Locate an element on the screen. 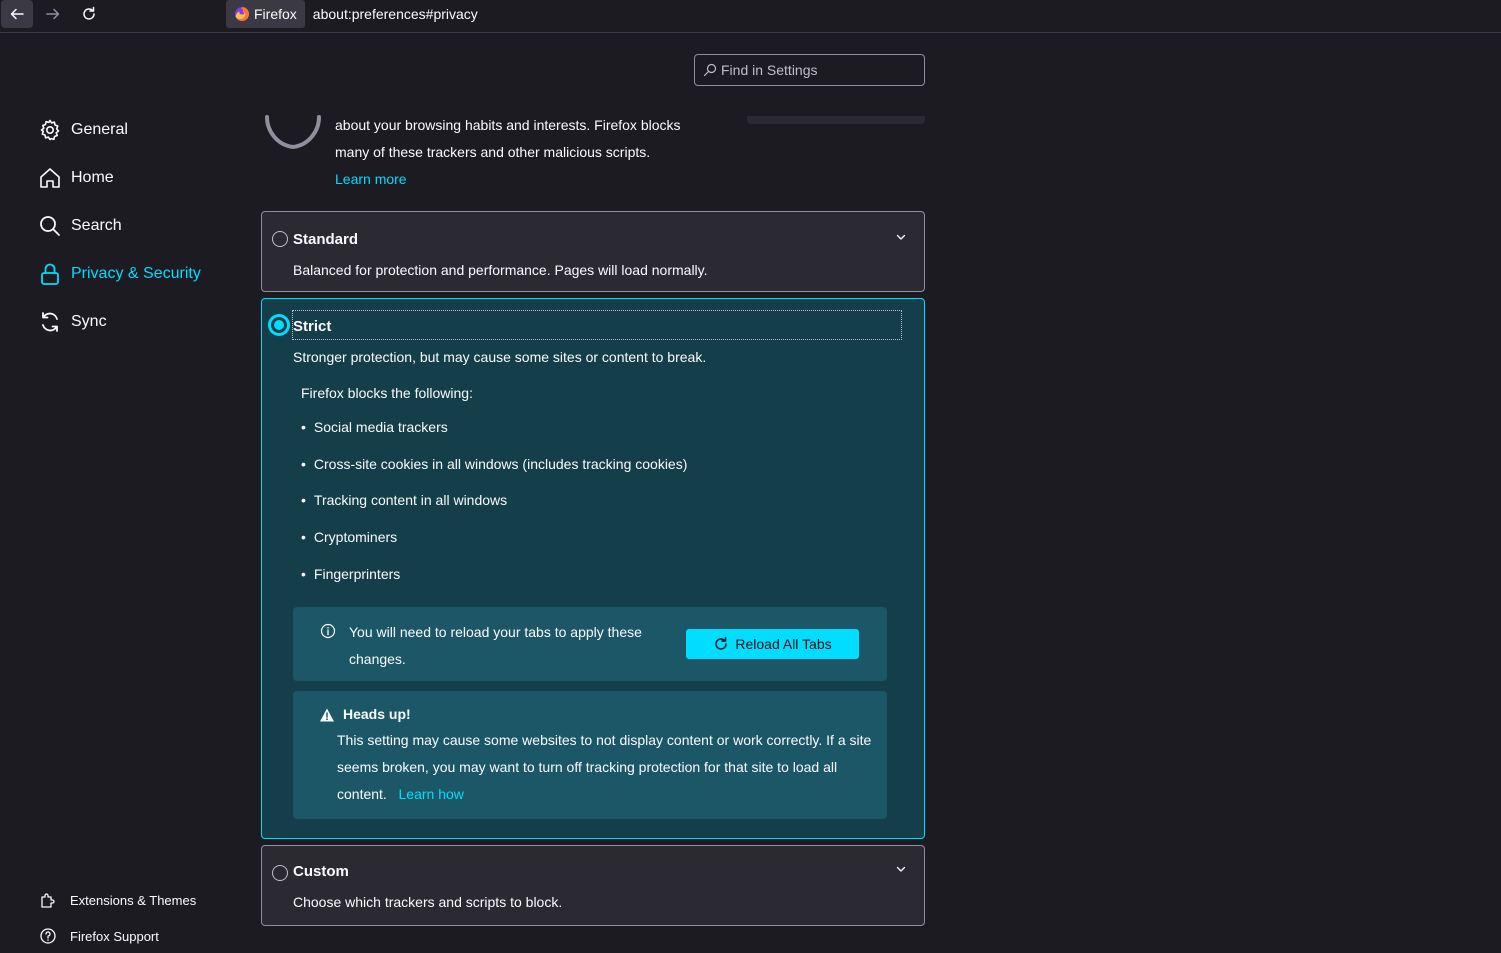  back-button is located at coordinates (17, 14).